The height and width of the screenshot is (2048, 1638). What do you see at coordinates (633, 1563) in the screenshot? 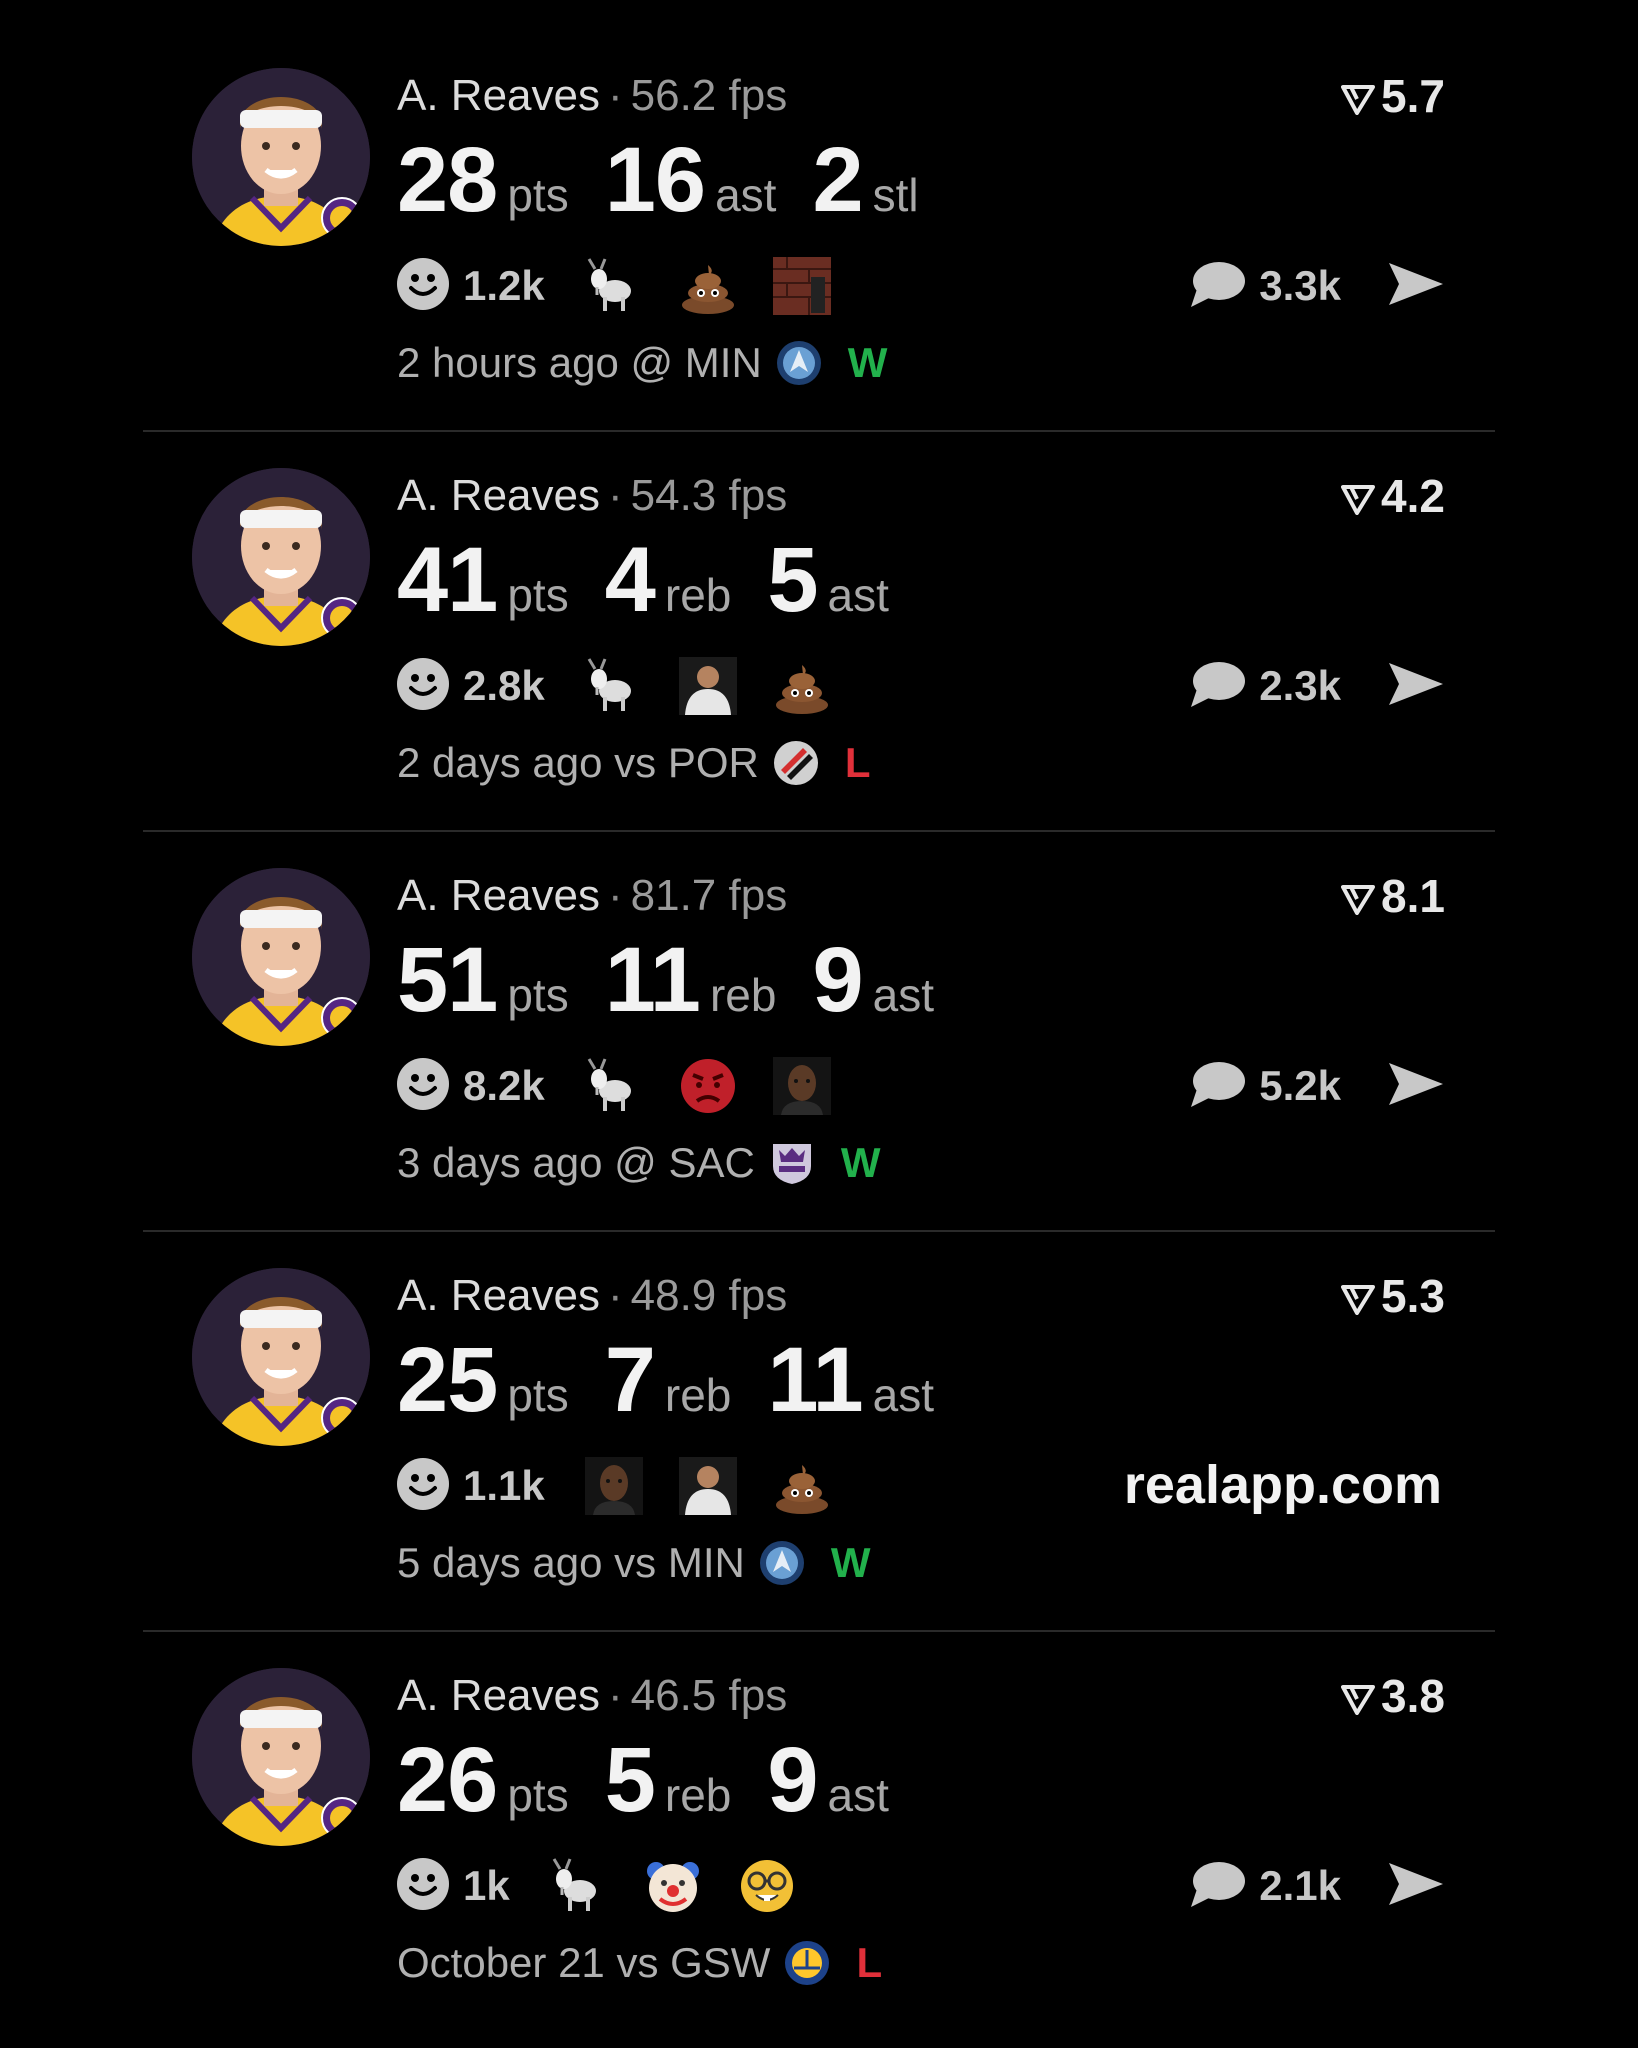
I see `game-info: 5 days ago vs MIN W` at bounding box center [633, 1563].